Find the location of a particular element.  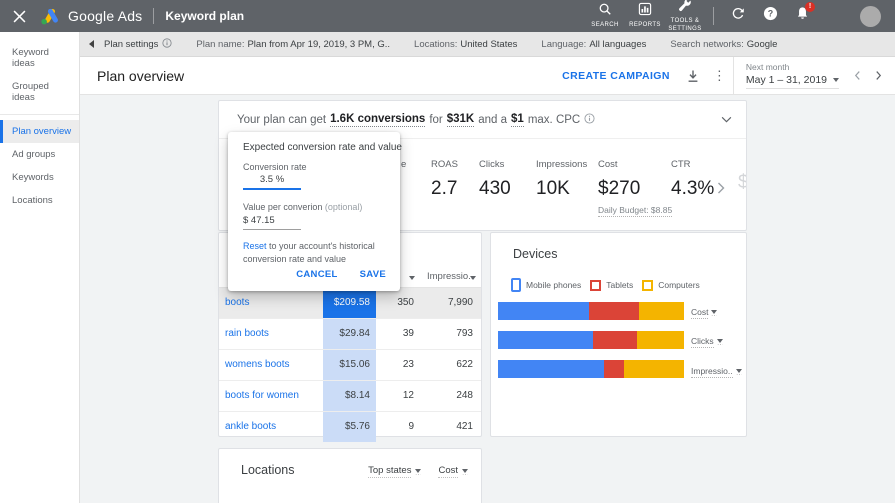

impressions-cell: 248 is located at coordinates (464, 395).